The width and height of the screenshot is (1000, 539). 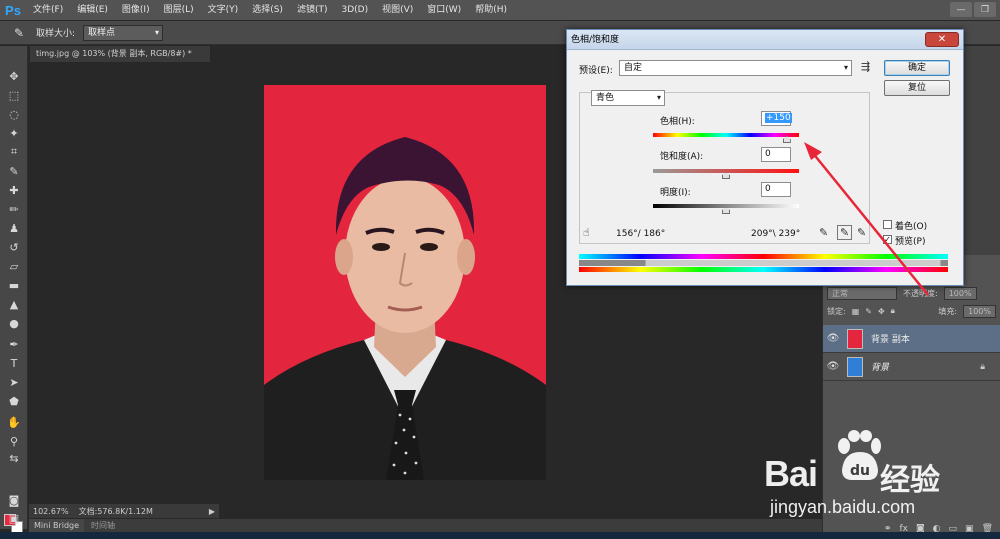 I want to click on stamp-tool-icon: ♟, so click(x=14, y=228).